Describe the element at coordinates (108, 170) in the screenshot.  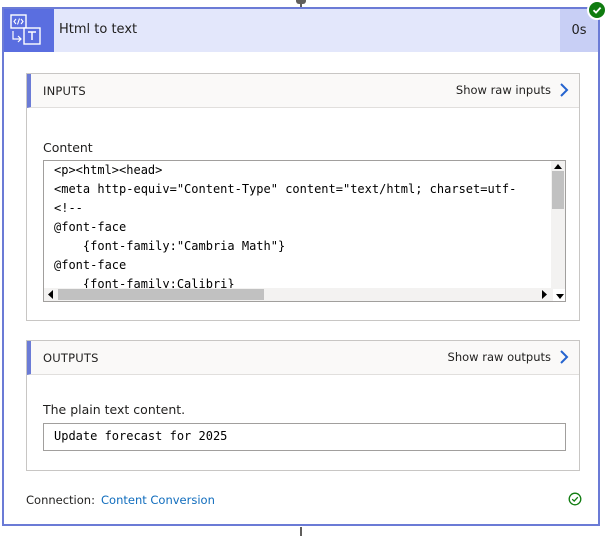
I see `code-line: <p><html><head>` at that location.